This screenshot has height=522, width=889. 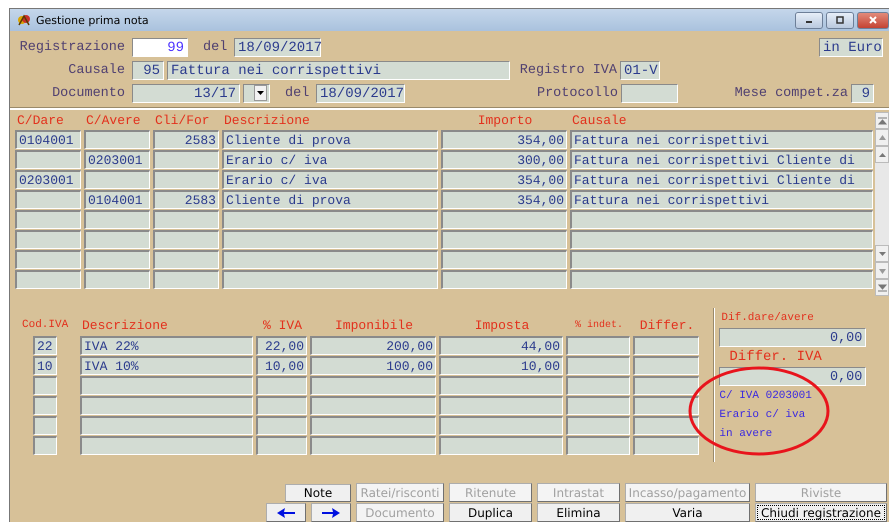 What do you see at coordinates (882, 204) in the screenshot?
I see `scrollbar` at bounding box center [882, 204].